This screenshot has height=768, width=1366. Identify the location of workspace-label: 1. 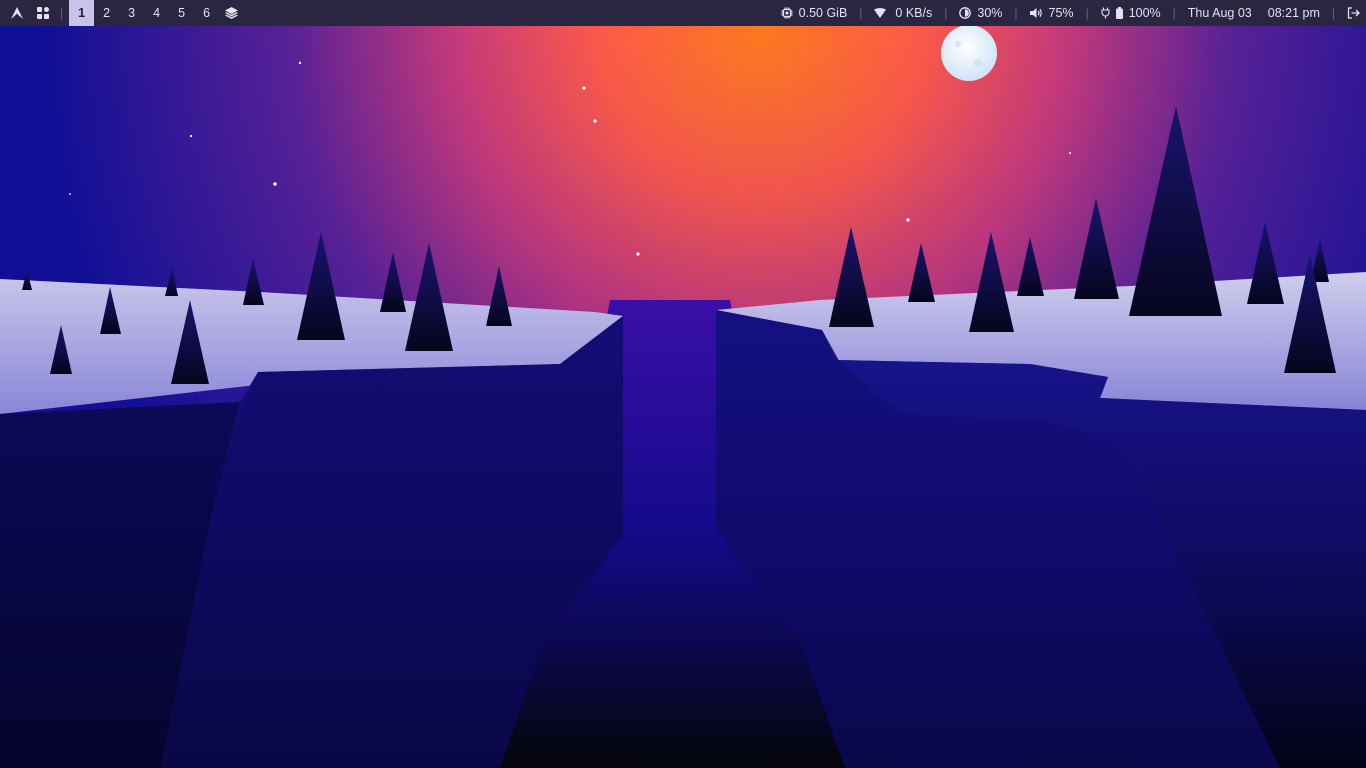
(82, 13).